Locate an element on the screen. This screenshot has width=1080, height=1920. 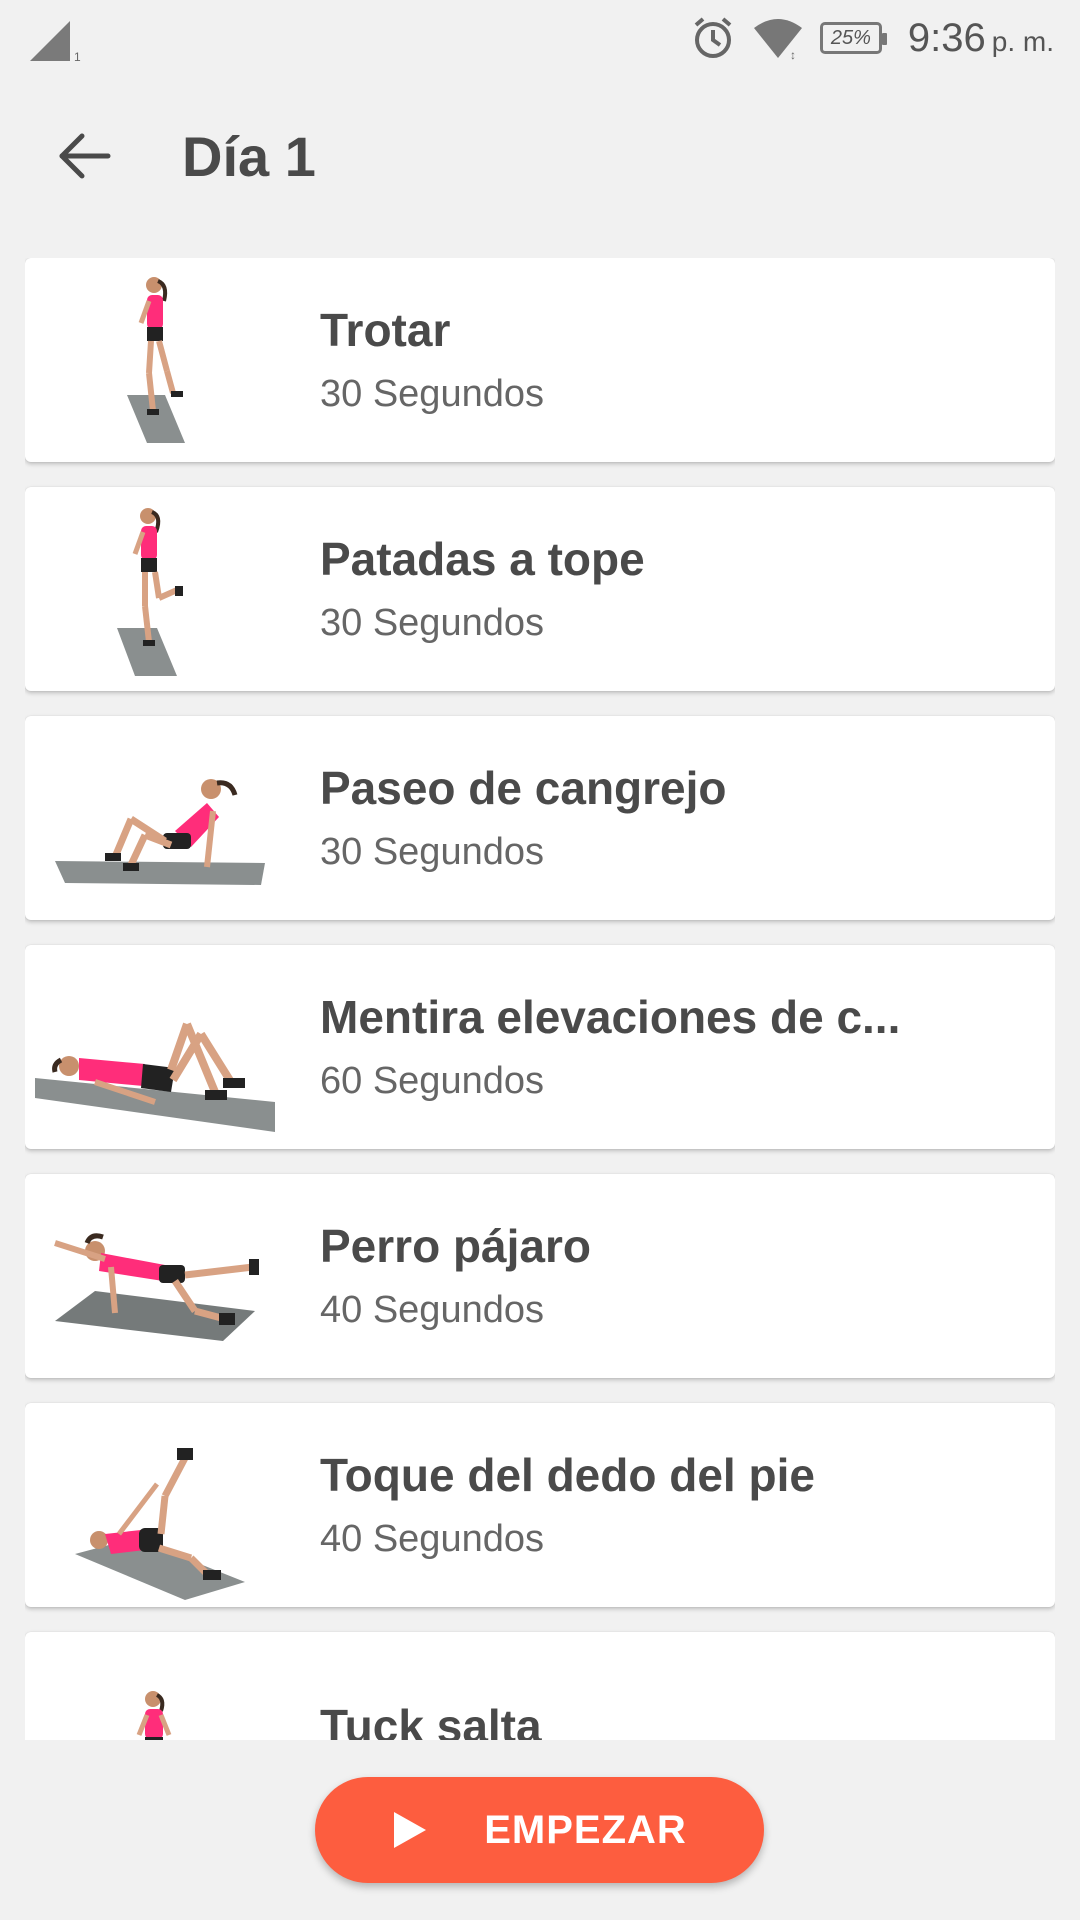
exercise-card: Trotar 30 Segundos is located at coordinates (540, 360).